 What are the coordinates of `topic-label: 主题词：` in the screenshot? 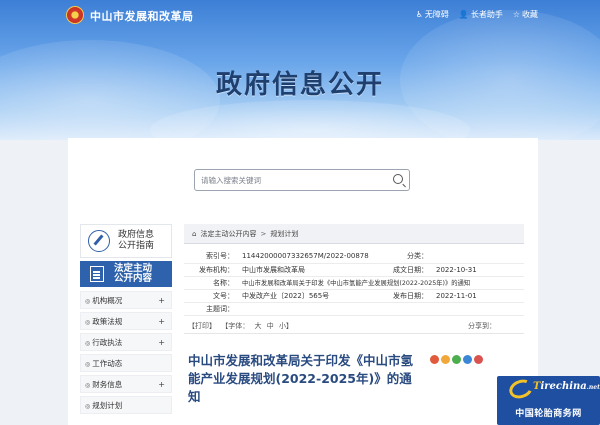 It's located at (211, 309).